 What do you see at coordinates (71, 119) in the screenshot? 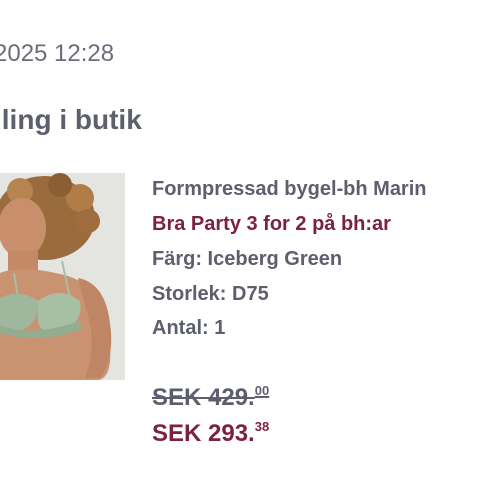
I see `section-title: lling i butik` at bounding box center [71, 119].